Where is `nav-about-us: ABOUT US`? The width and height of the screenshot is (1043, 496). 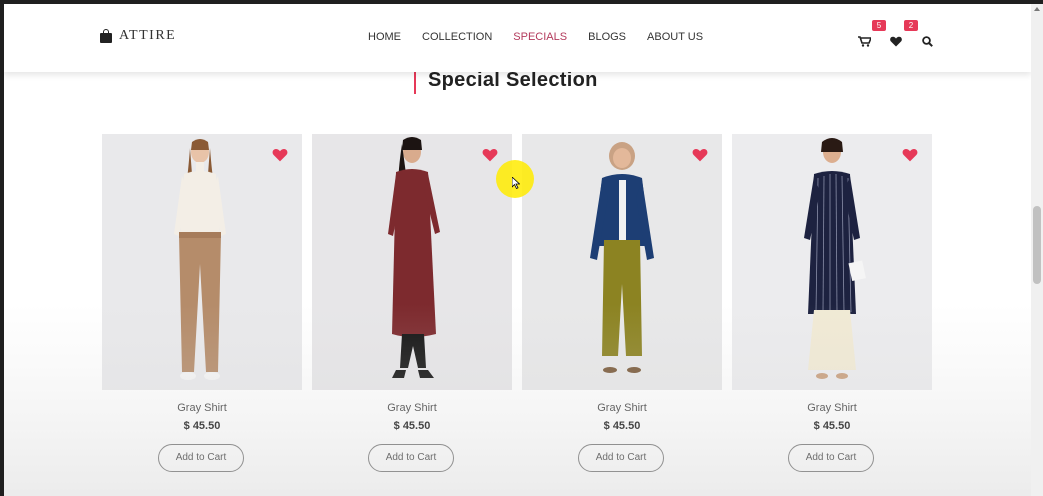 nav-about-us: ABOUT US is located at coordinates (675, 37).